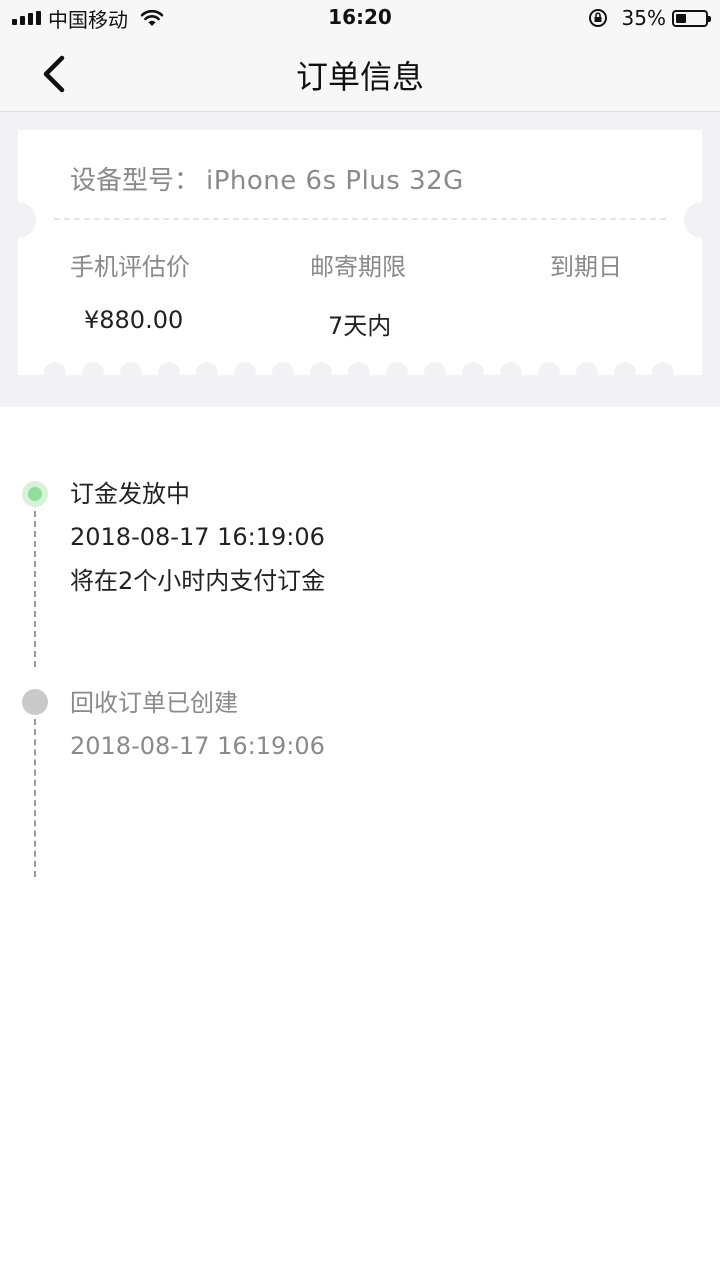 The width and height of the screenshot is (720, 1280). What do you see at coordinates (358, 267) in the screenshot?
I see `mail-deadline-label: 邮寄期限` at bounding box center [358, 267].